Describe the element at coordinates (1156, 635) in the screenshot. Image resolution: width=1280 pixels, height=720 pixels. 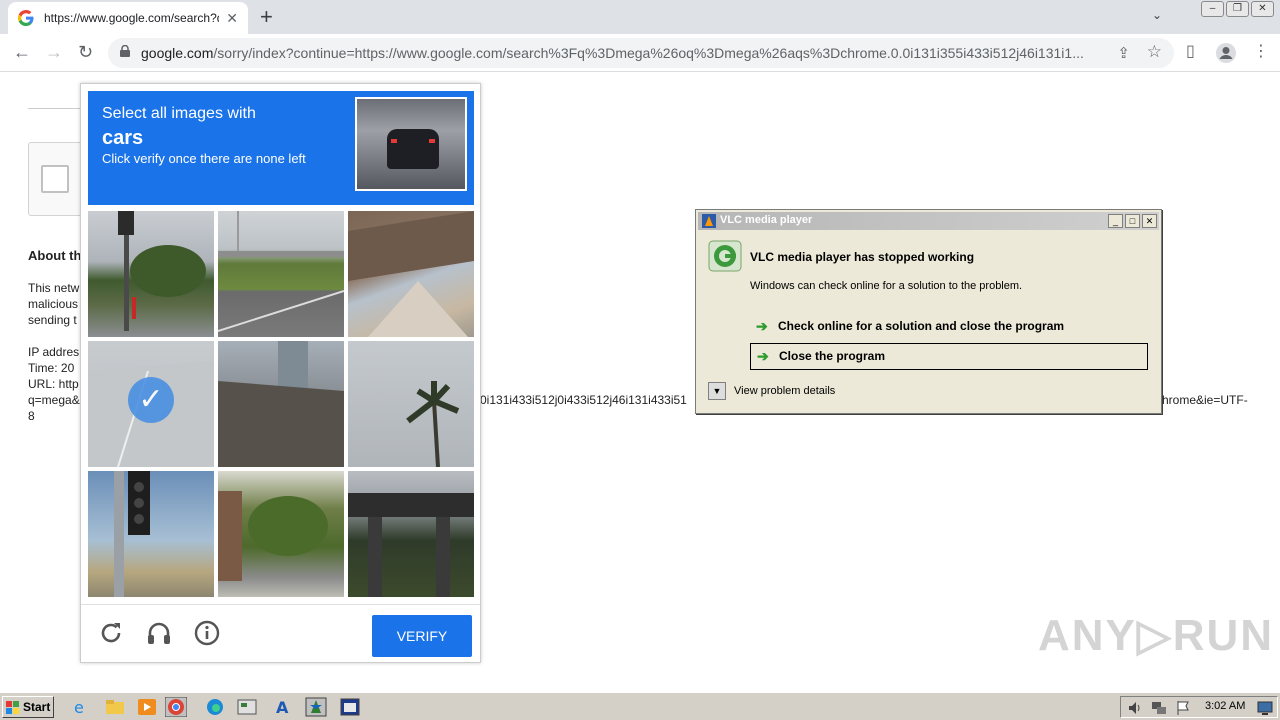
I see `anyrun-watermark: ANY▷RUN` at that location.